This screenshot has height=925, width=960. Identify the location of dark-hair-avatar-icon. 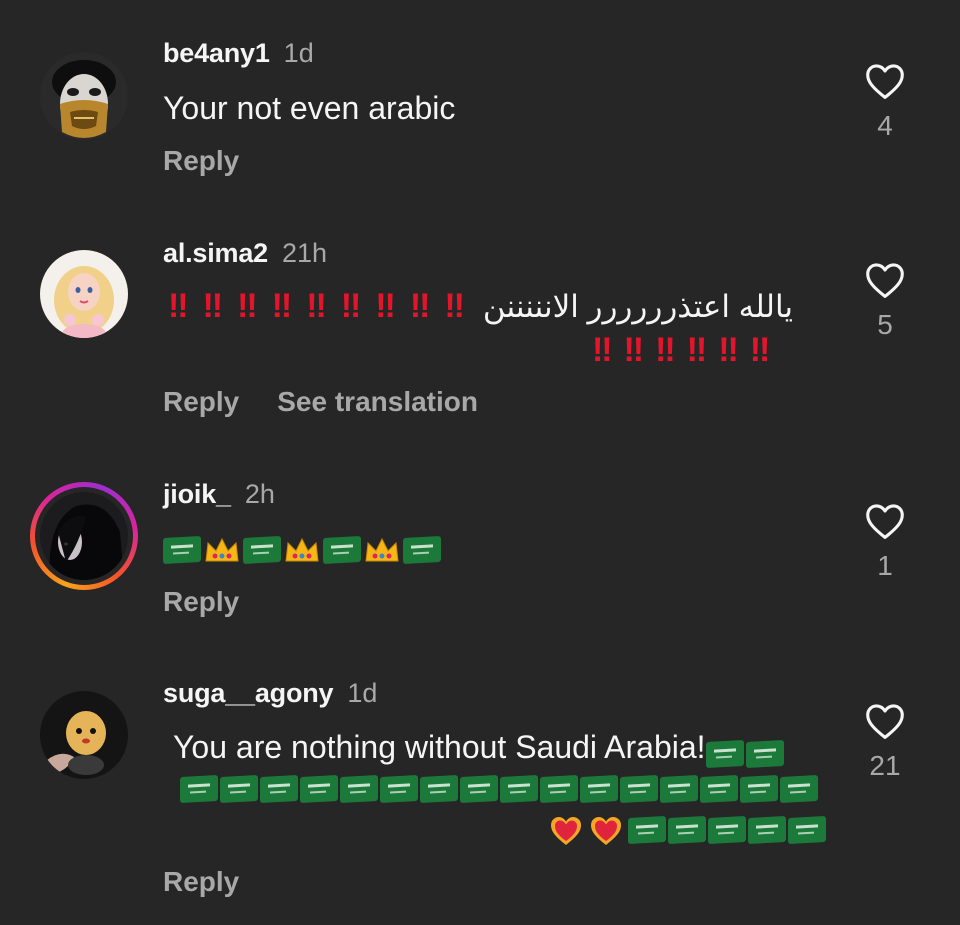
(84, 536).